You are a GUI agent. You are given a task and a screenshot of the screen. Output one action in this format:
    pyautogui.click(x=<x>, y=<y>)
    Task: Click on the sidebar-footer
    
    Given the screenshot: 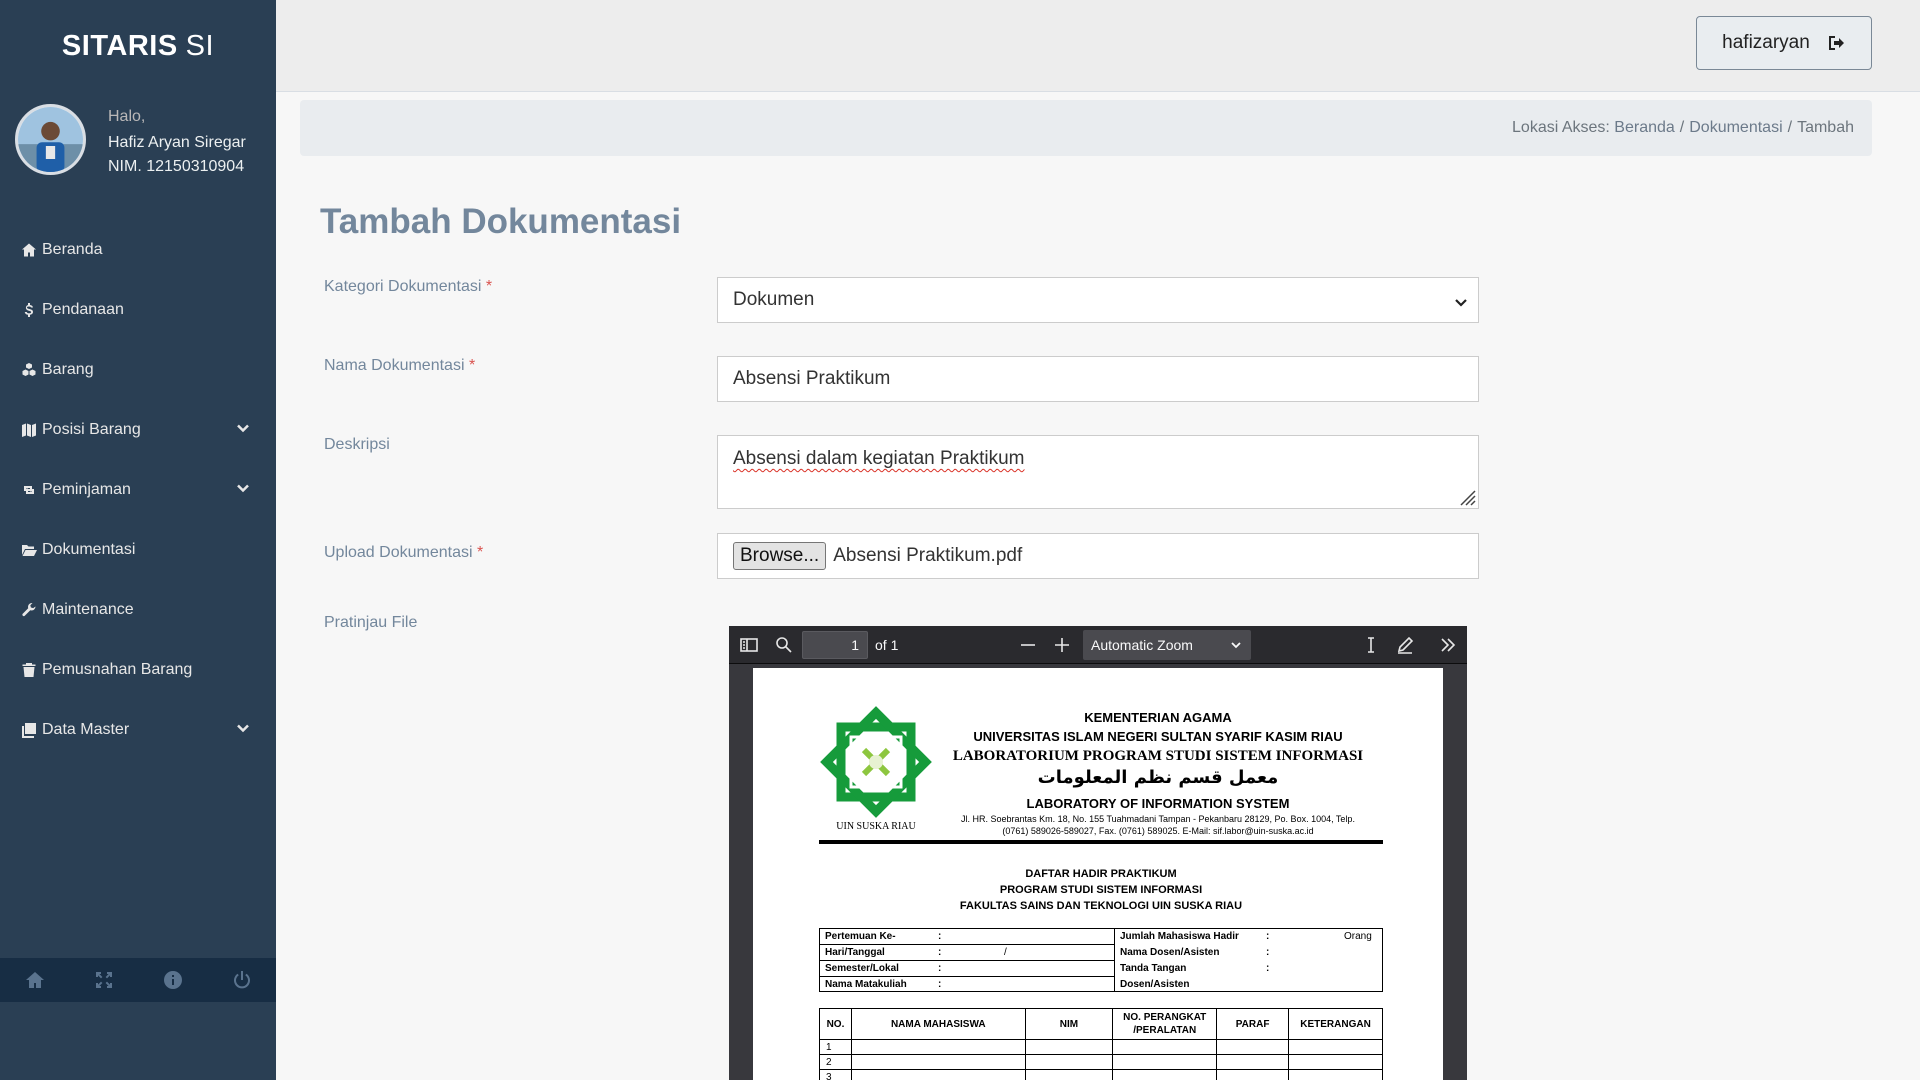 What is the action you would take?
    pyautogui.click(x=138, y=980)
    